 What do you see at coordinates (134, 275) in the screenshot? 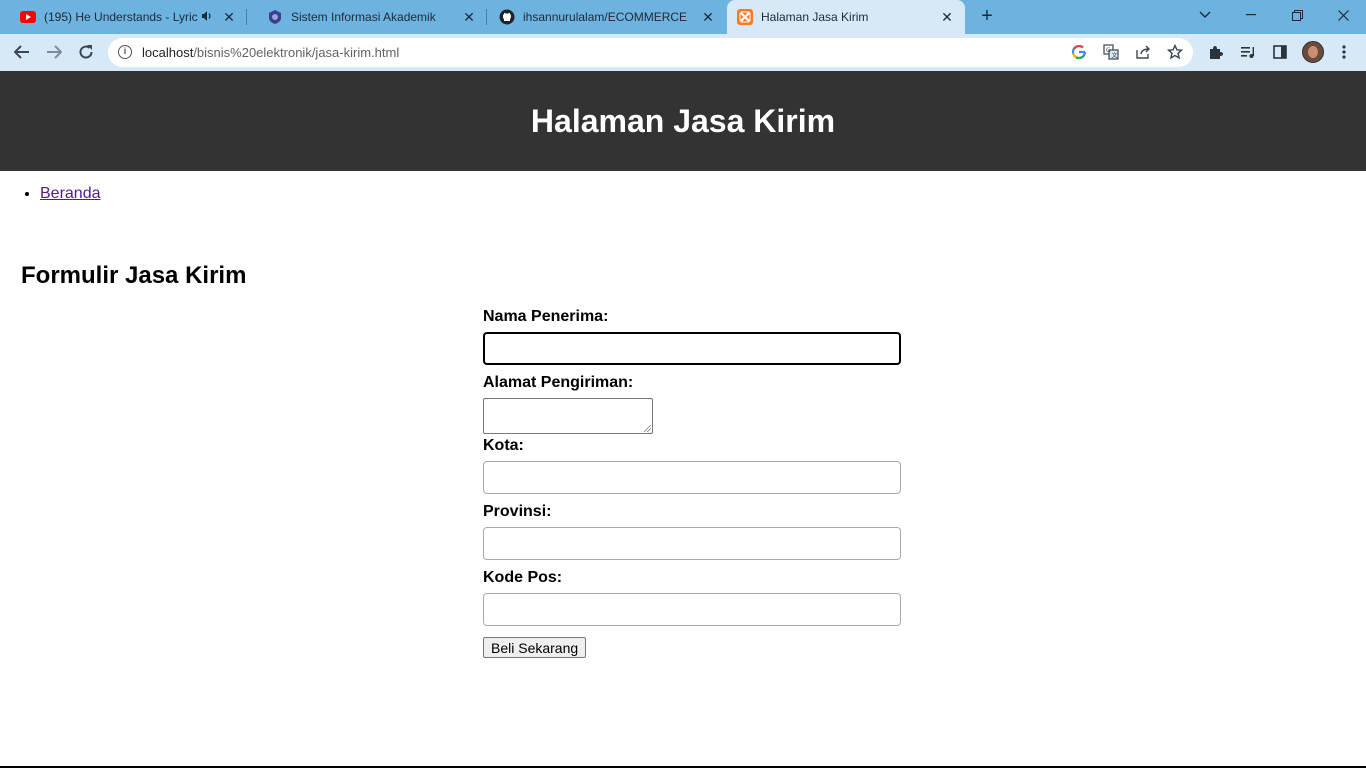
I see `form-title: Formulir Jasa Kirim` at bounding box center [134, 275].